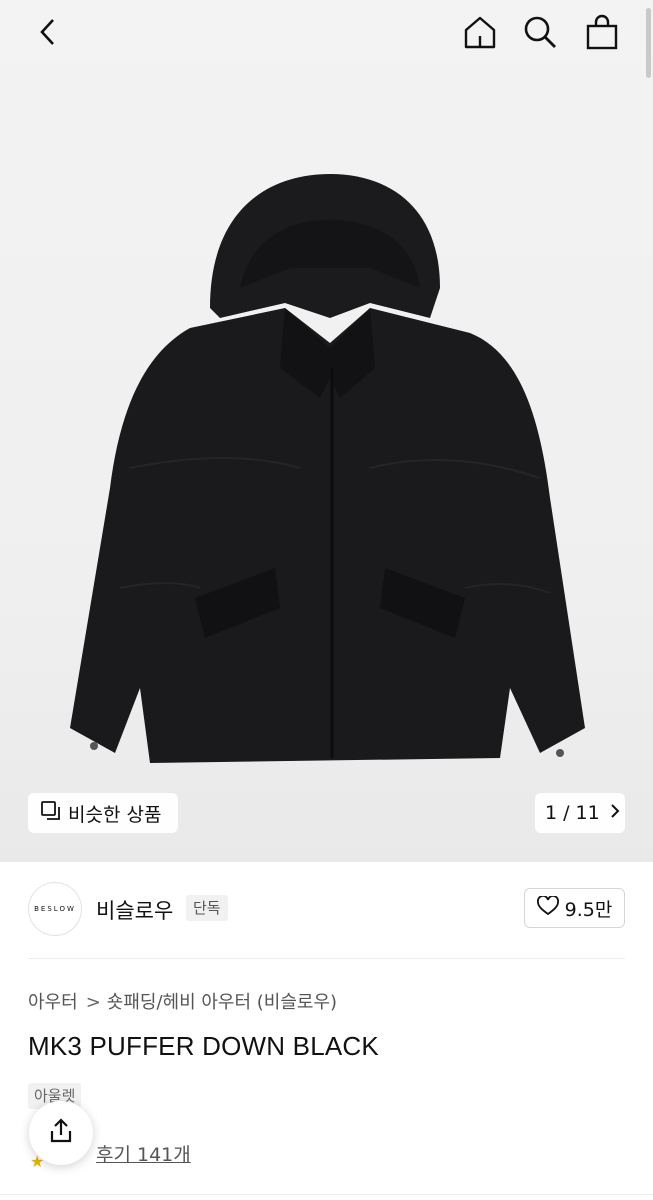 The height and width of the screenshot is (1200, 653). What do you see at coordinates (51, 813) in the screenshot?
I see `similar-items-icon` at bounding box center [51, 813].